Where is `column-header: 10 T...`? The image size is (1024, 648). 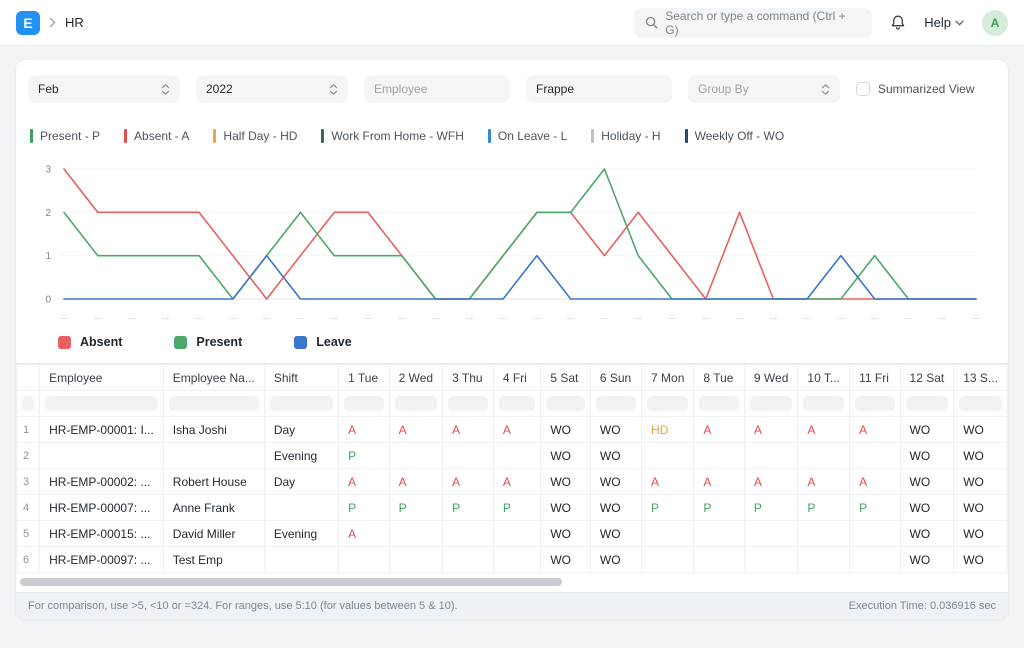 column-header: 10 T... is located at coordinates (824, 377).